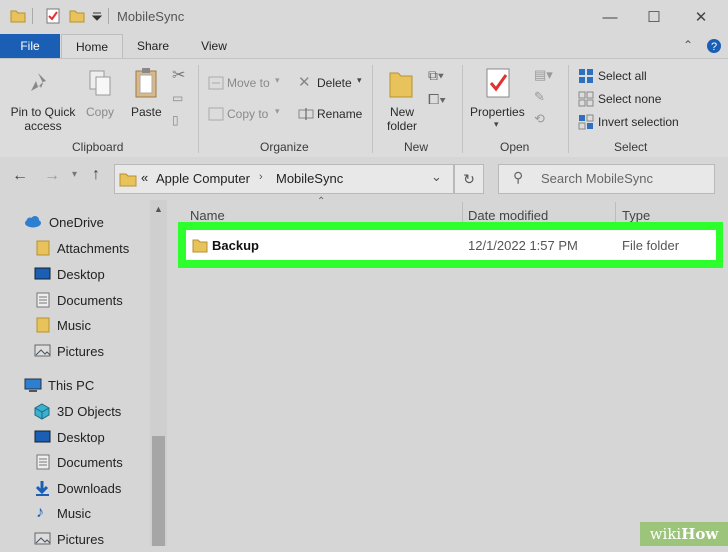  Describe the element at coordinates (20, 176) in the screenshot. I see `back-arrow-icon: ←` at that location.